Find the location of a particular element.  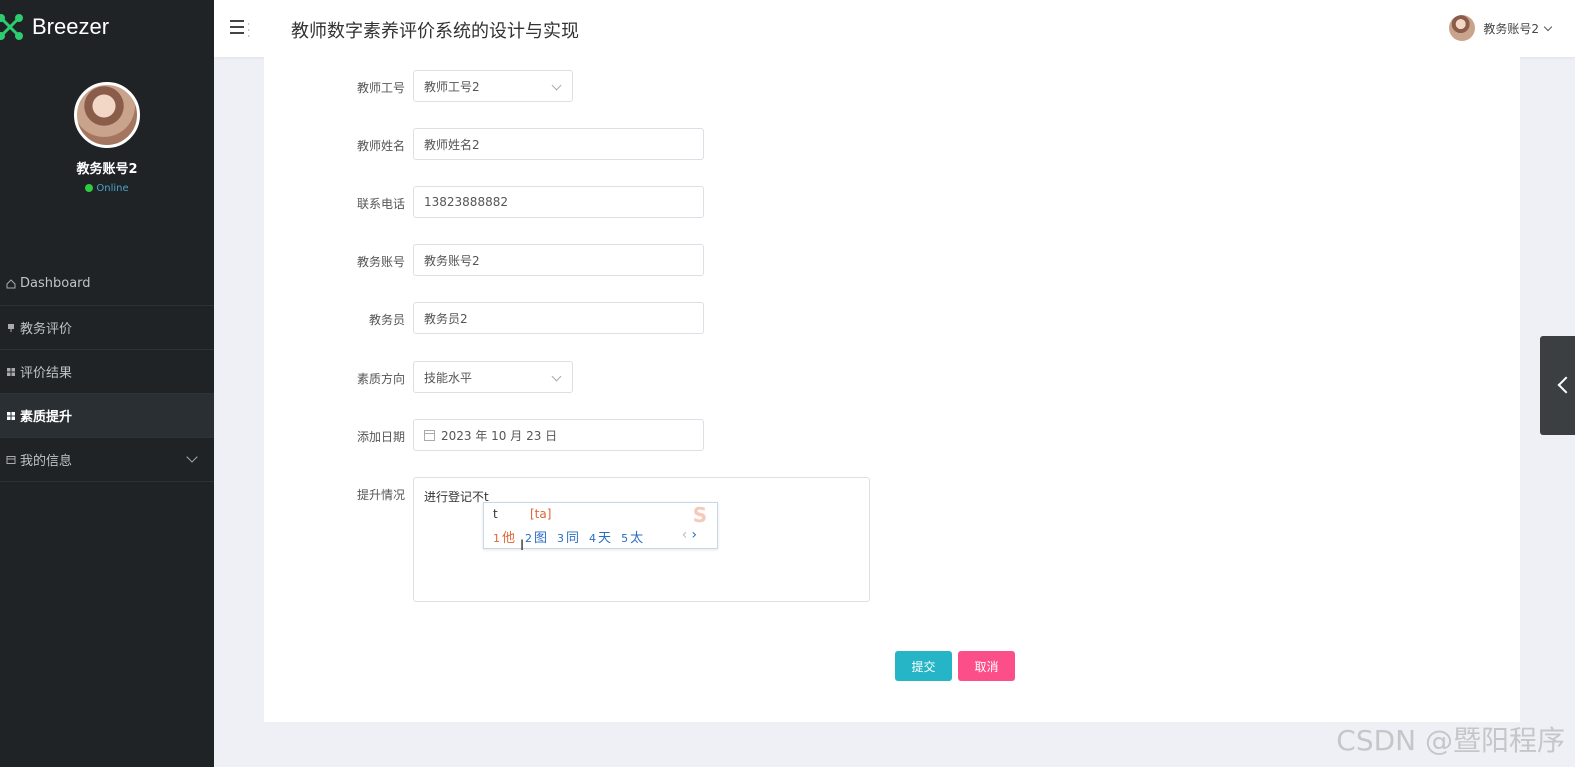

sidebar-menu: Dashboard 教务评价 评价结果 素质提升 我的信息 is located at coordinates (107, 372).